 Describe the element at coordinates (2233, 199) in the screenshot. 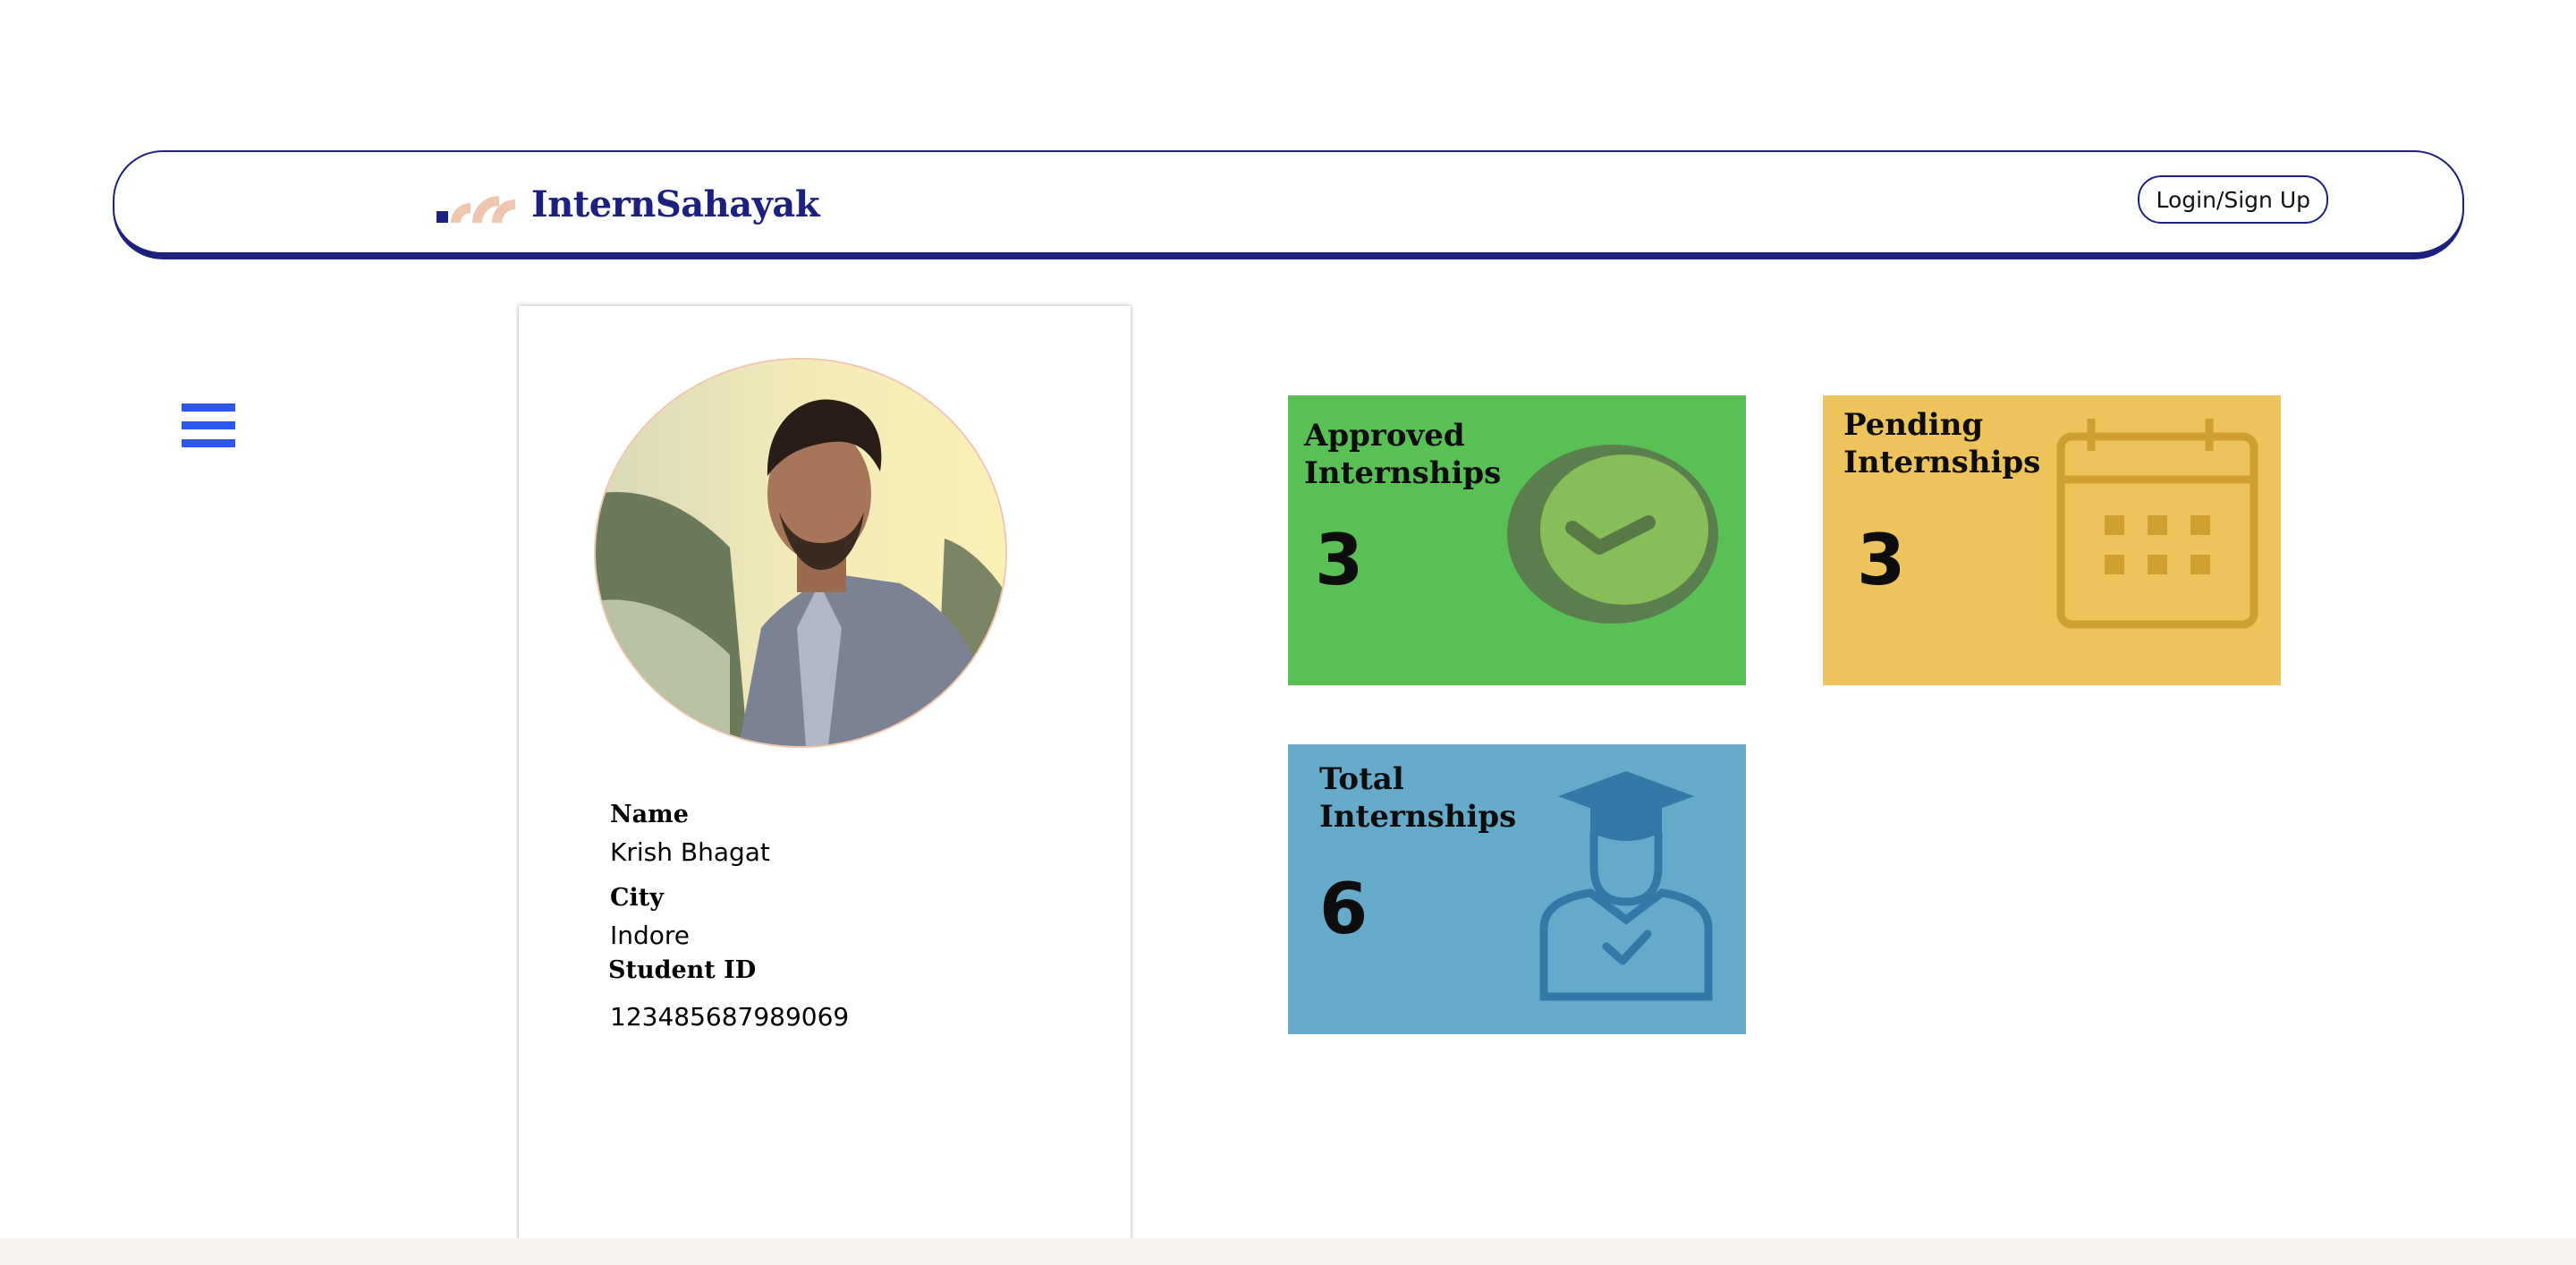

I see `login-signup-button: Login/Sign Up` at that location.